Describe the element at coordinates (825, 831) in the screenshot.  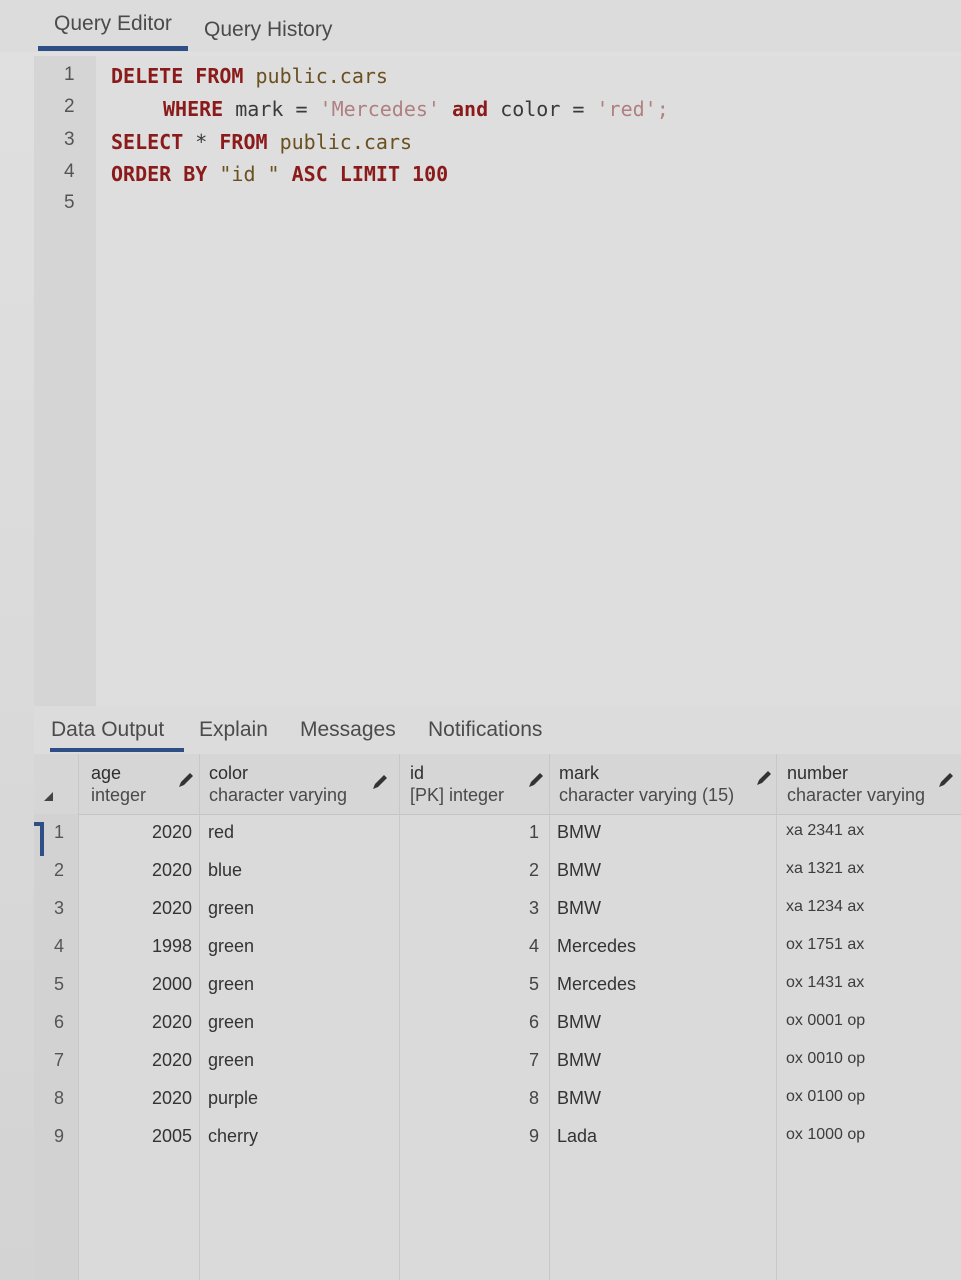
I see `cell-number: xa 2341 ax` at that location.